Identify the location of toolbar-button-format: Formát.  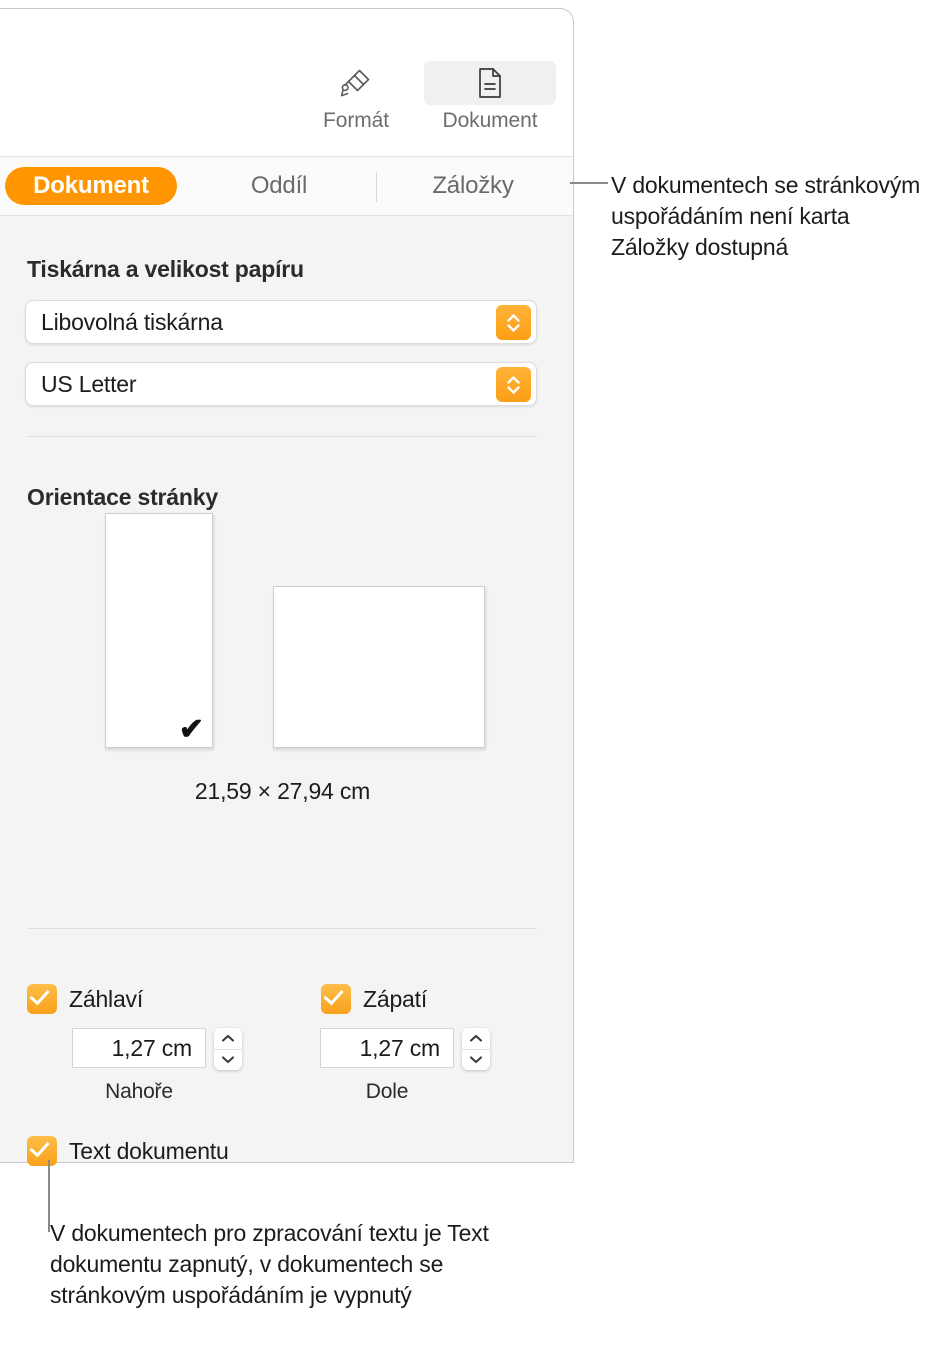
(356, 97).